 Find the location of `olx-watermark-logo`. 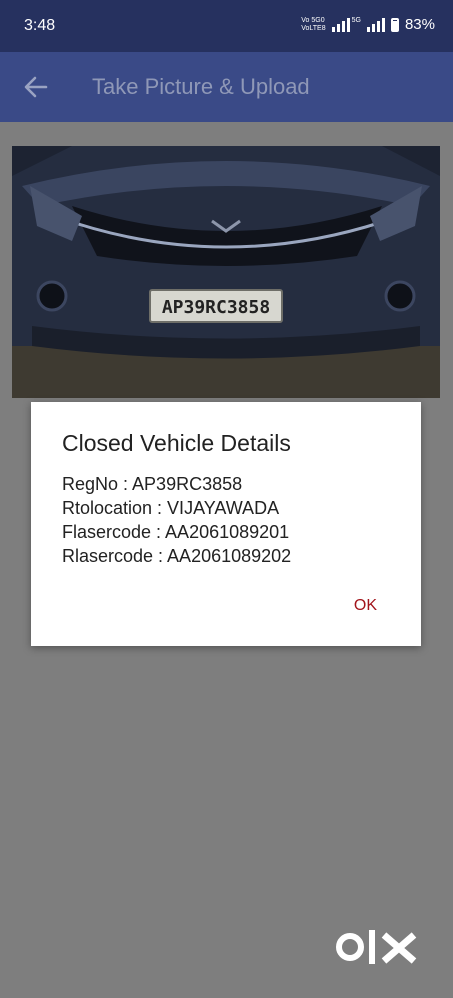

olx-watermark-logo is located at coordinates (376, 947).